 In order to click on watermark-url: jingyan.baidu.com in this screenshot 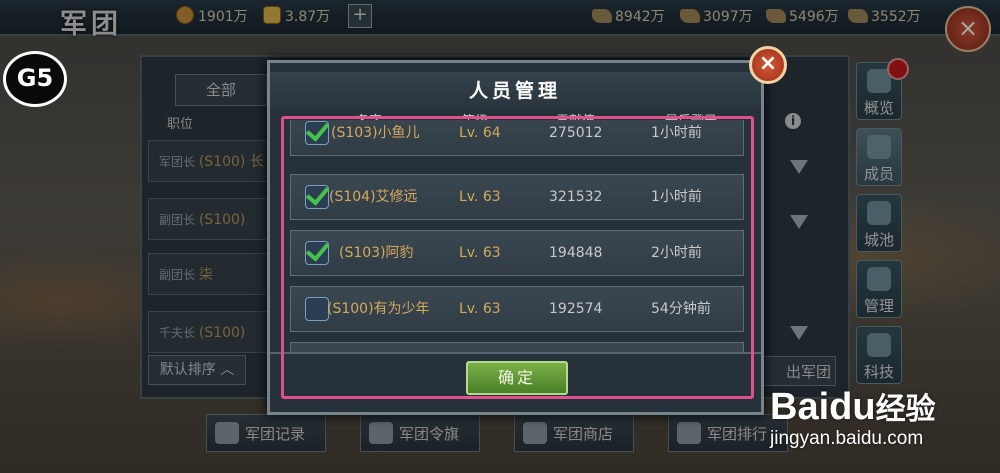, I will do `click(847, 438)`.